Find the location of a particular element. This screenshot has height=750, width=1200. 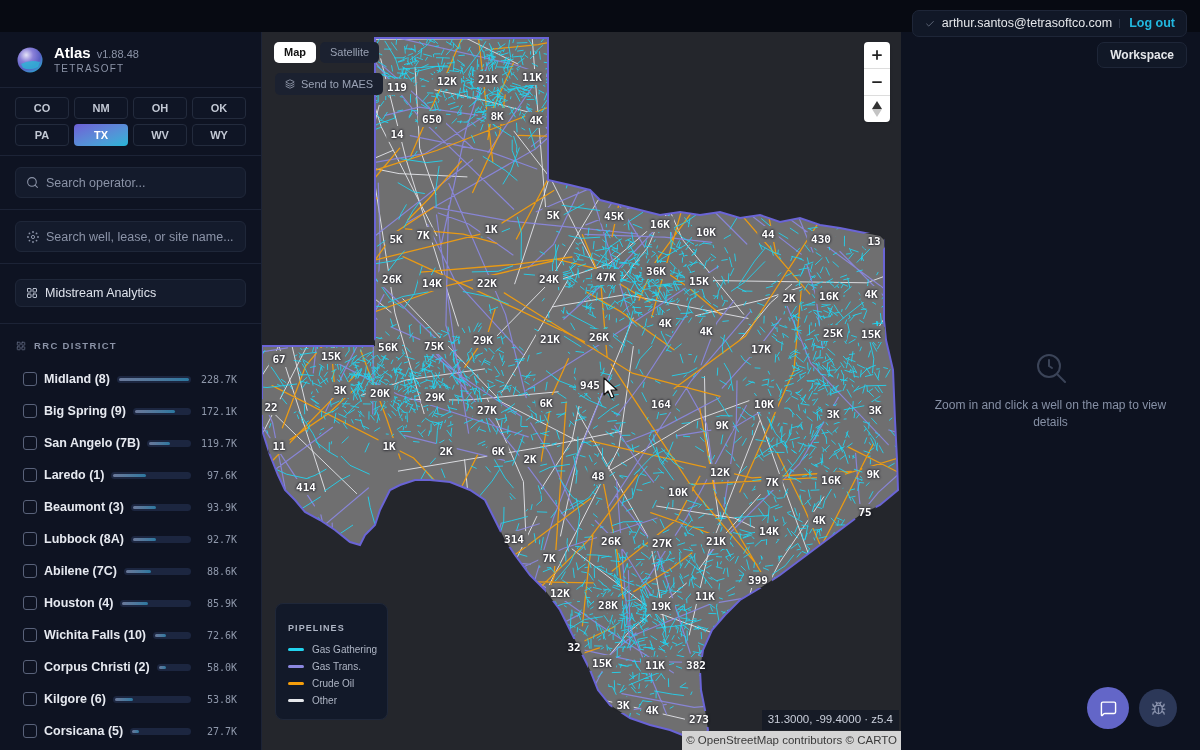

map-type-tab: Map is located at coordinates (295, 52).